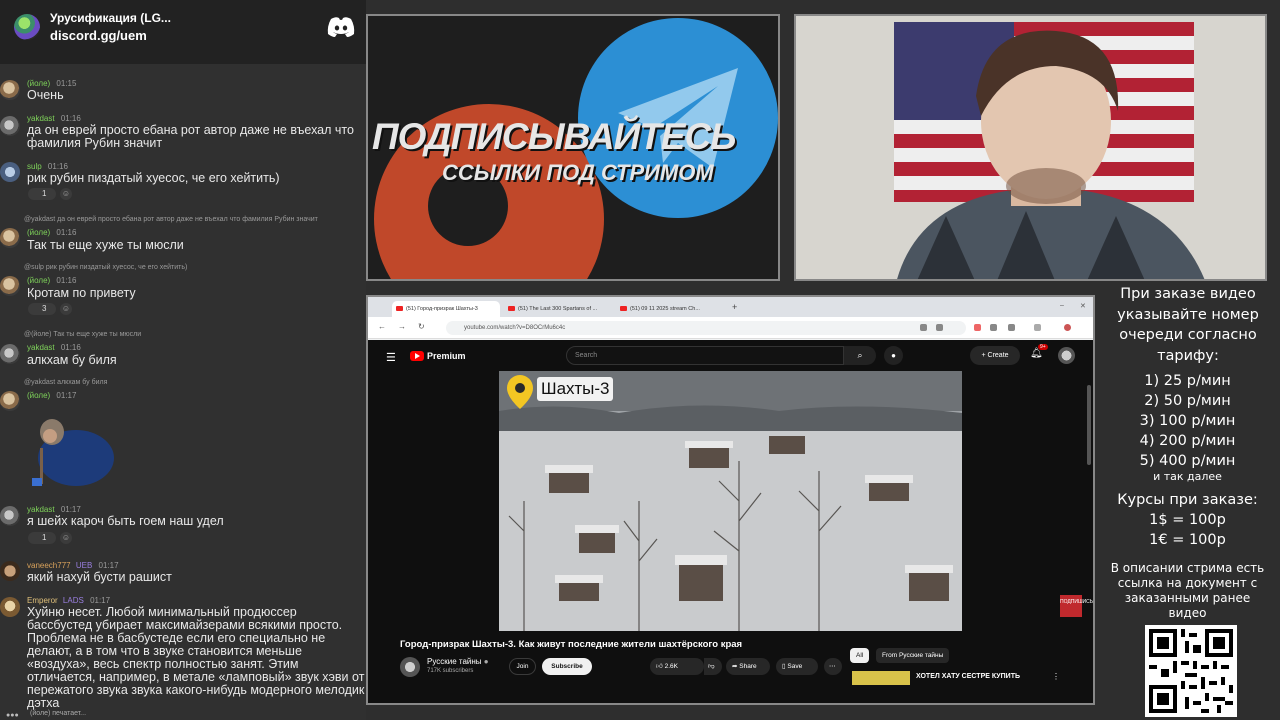 Image resolution: width=1280 pixels, height=720 pixels. I want to click on reaction-count: 1, so click(44, 193).